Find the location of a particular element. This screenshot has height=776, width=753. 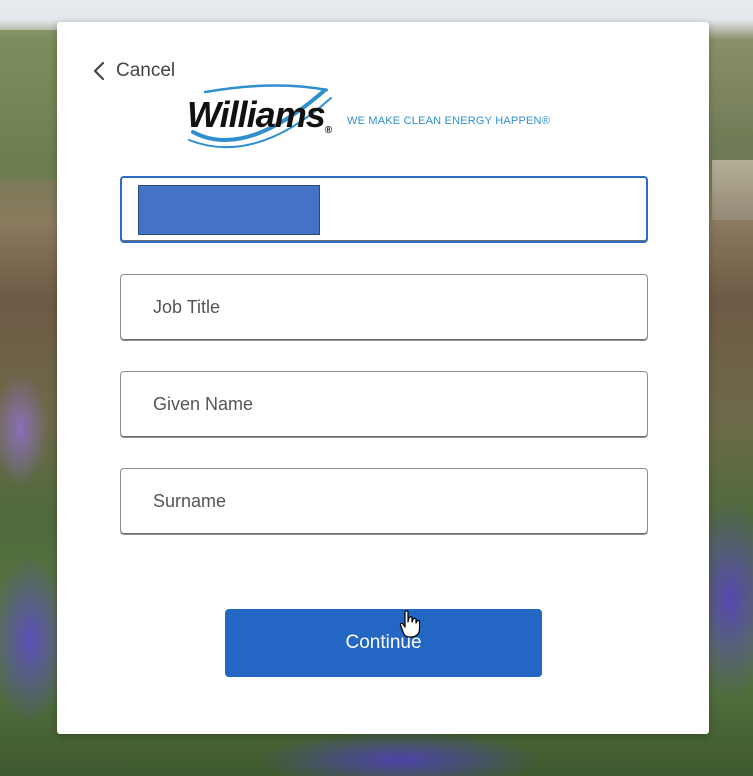

logo-wordmark: Williams® is located at coordinates (259, 115).